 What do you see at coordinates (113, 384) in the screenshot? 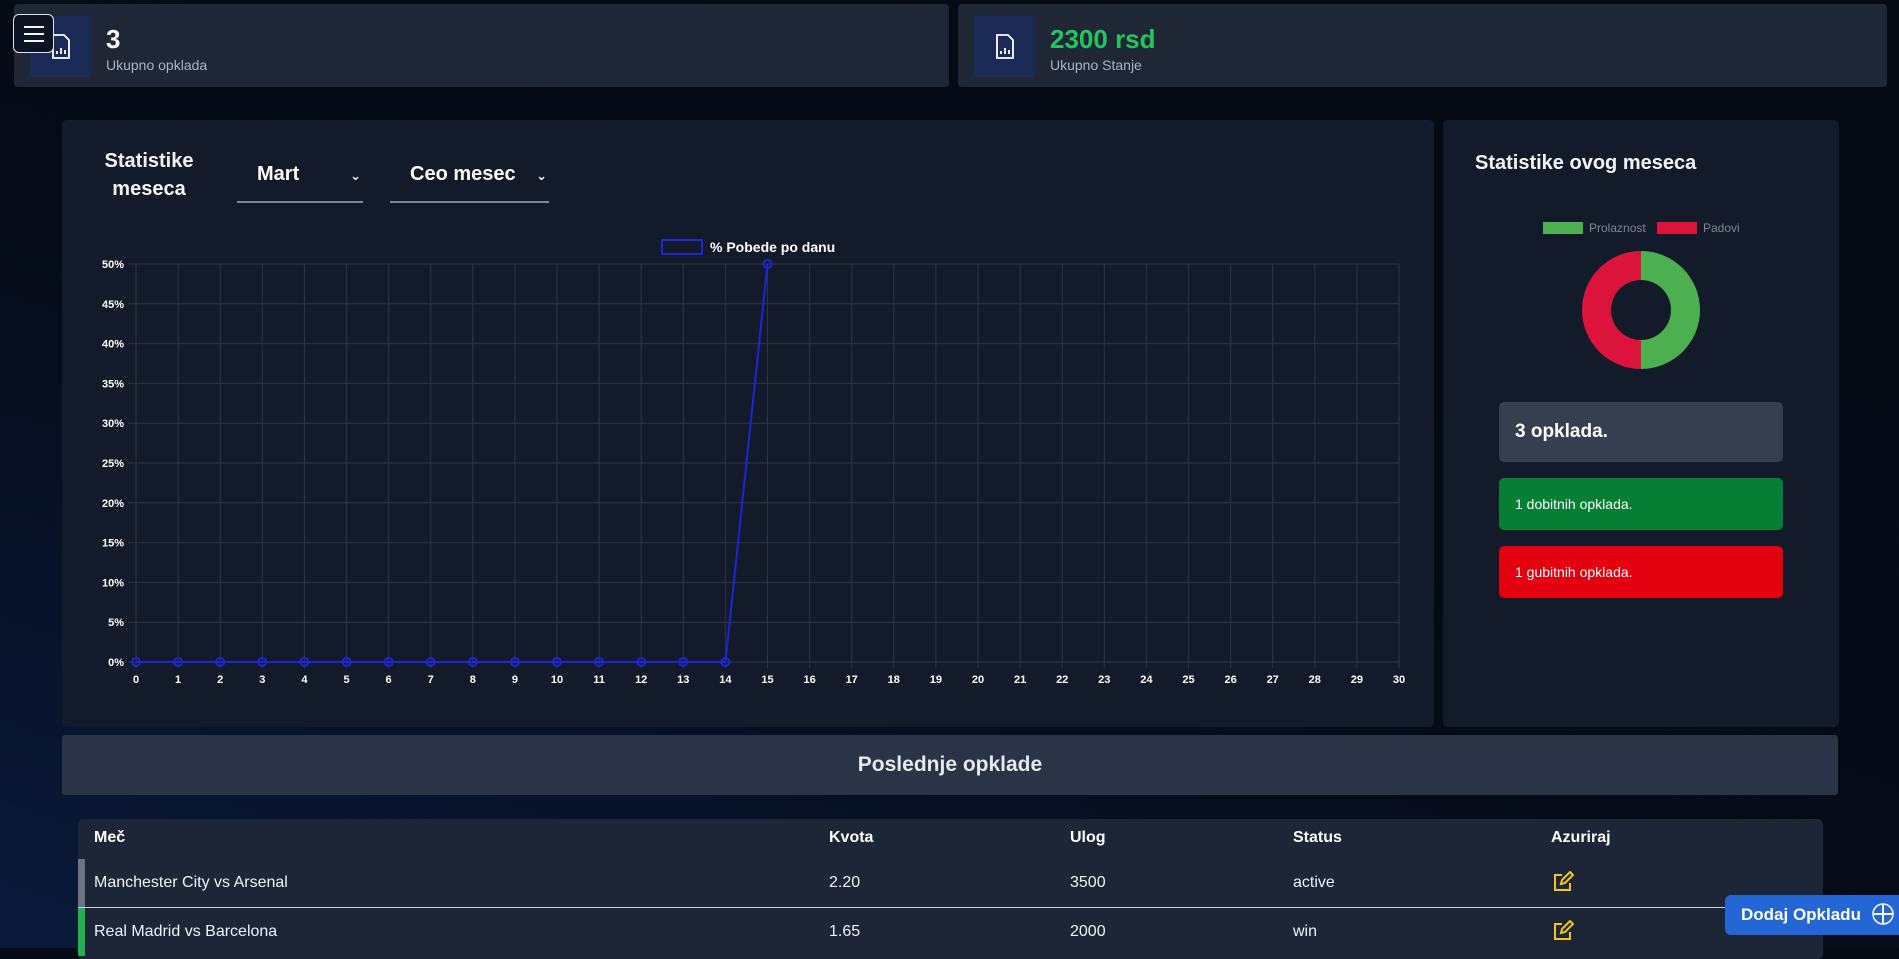
I see `y-tick-label: 35%` at bounding box center [113, 384].